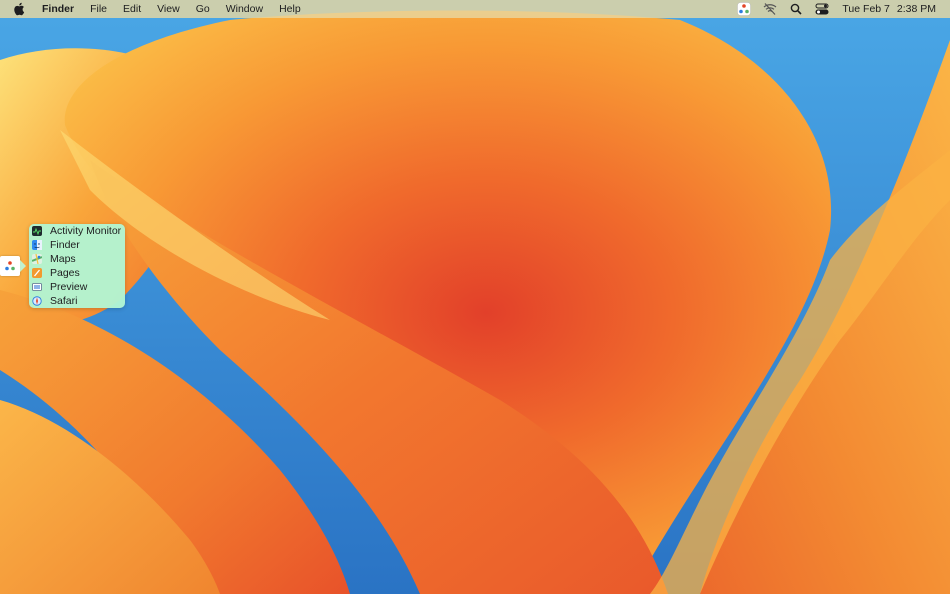  What do you see at coordinates (822, 9) in the screenshot?
I see `control-center-icon` at bounding box center [822, 9].